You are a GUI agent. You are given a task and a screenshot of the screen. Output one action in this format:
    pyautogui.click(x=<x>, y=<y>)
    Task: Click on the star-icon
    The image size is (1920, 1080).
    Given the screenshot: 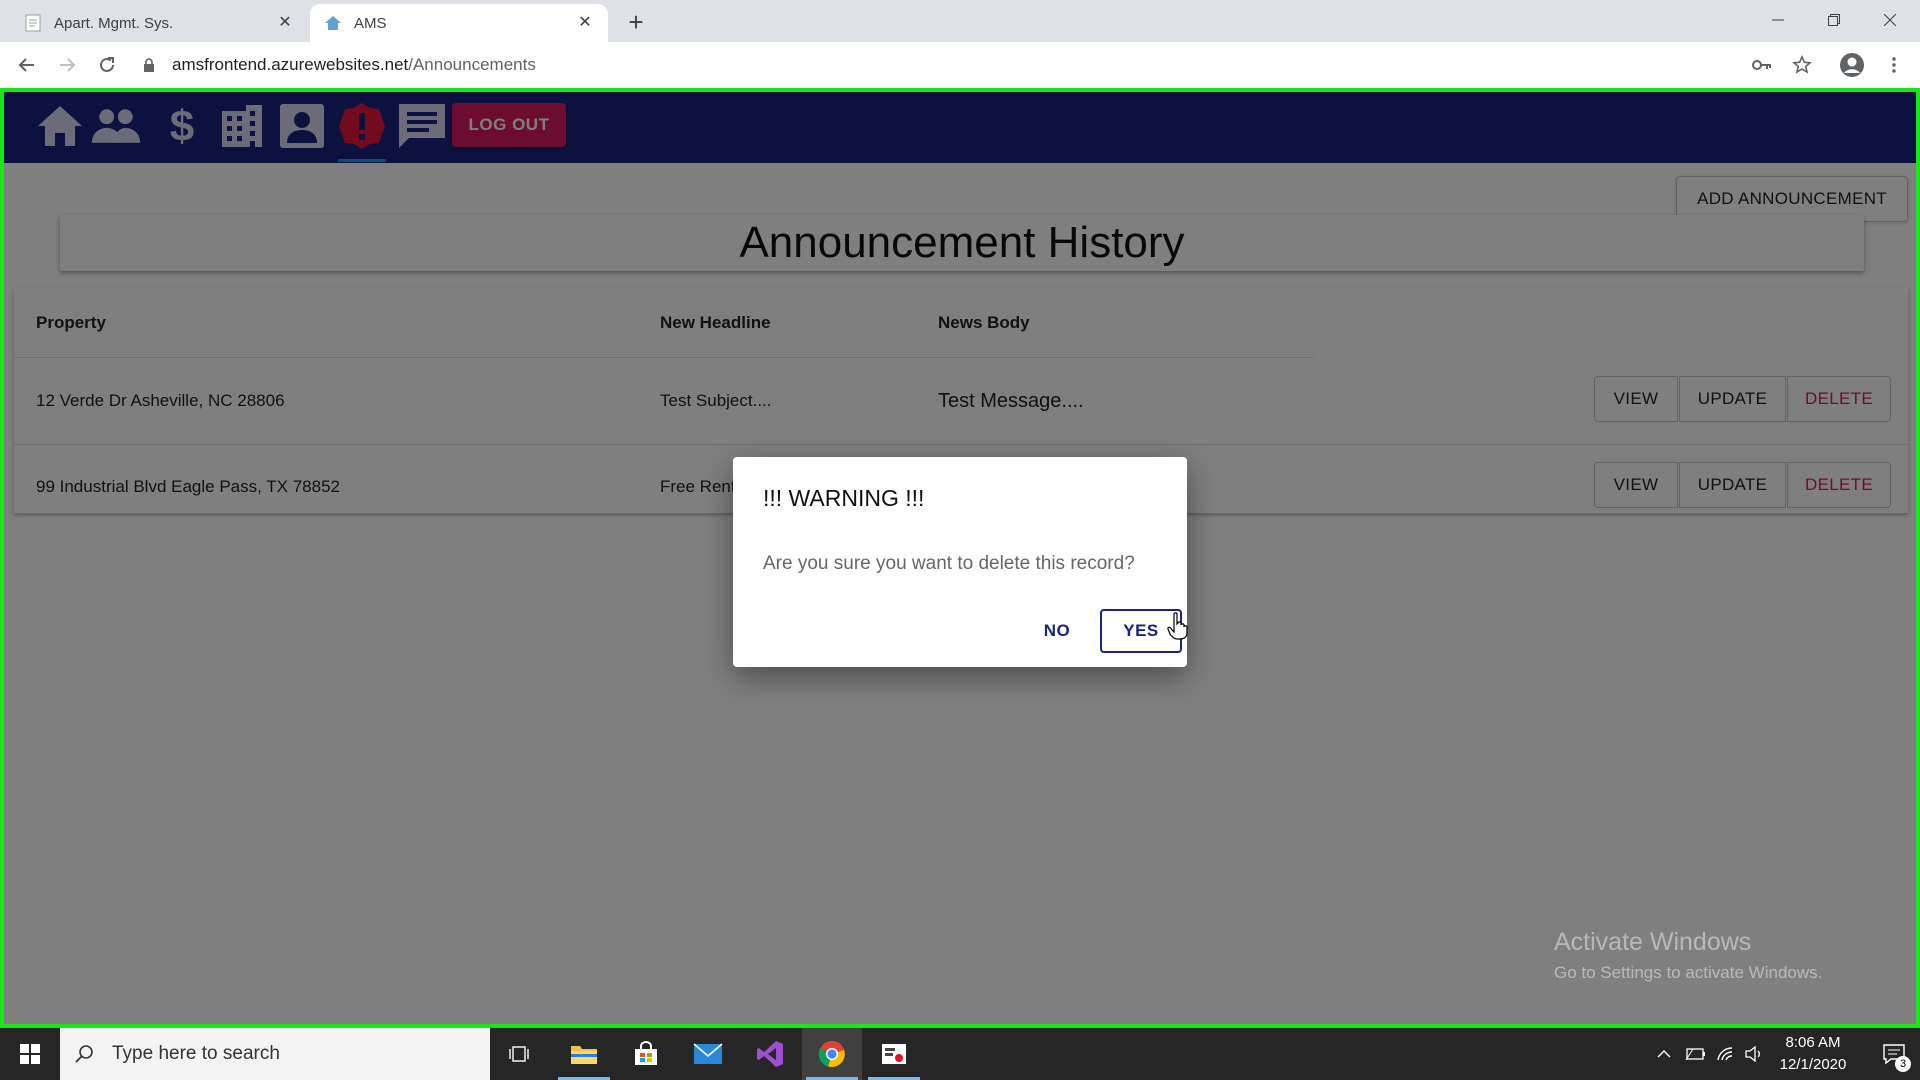 What is the action you would take?
    pyautogui.click(x=1802, y=65)
    